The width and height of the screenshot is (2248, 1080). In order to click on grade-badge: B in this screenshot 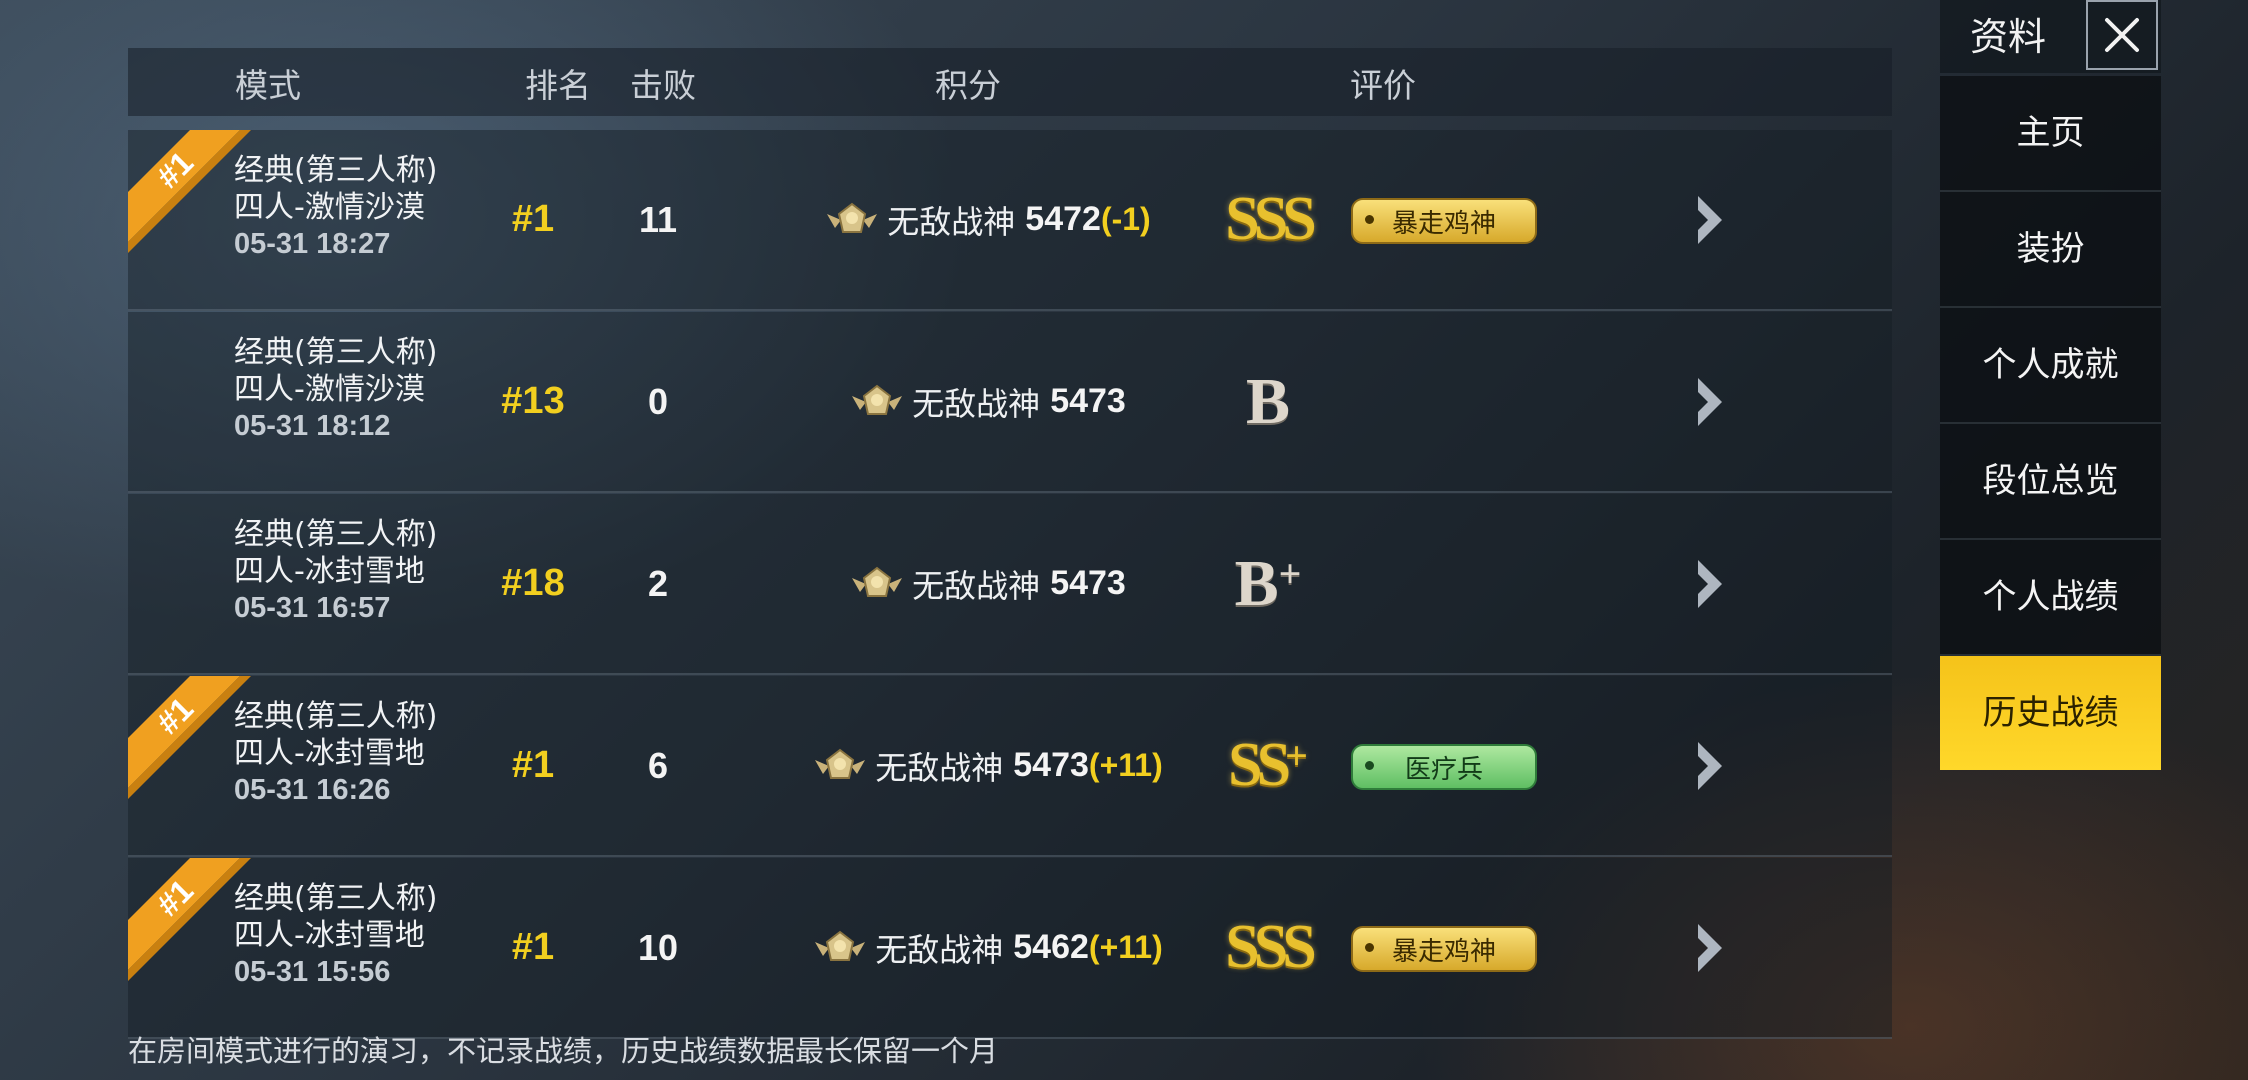, I will do `click(1268, 401)`.